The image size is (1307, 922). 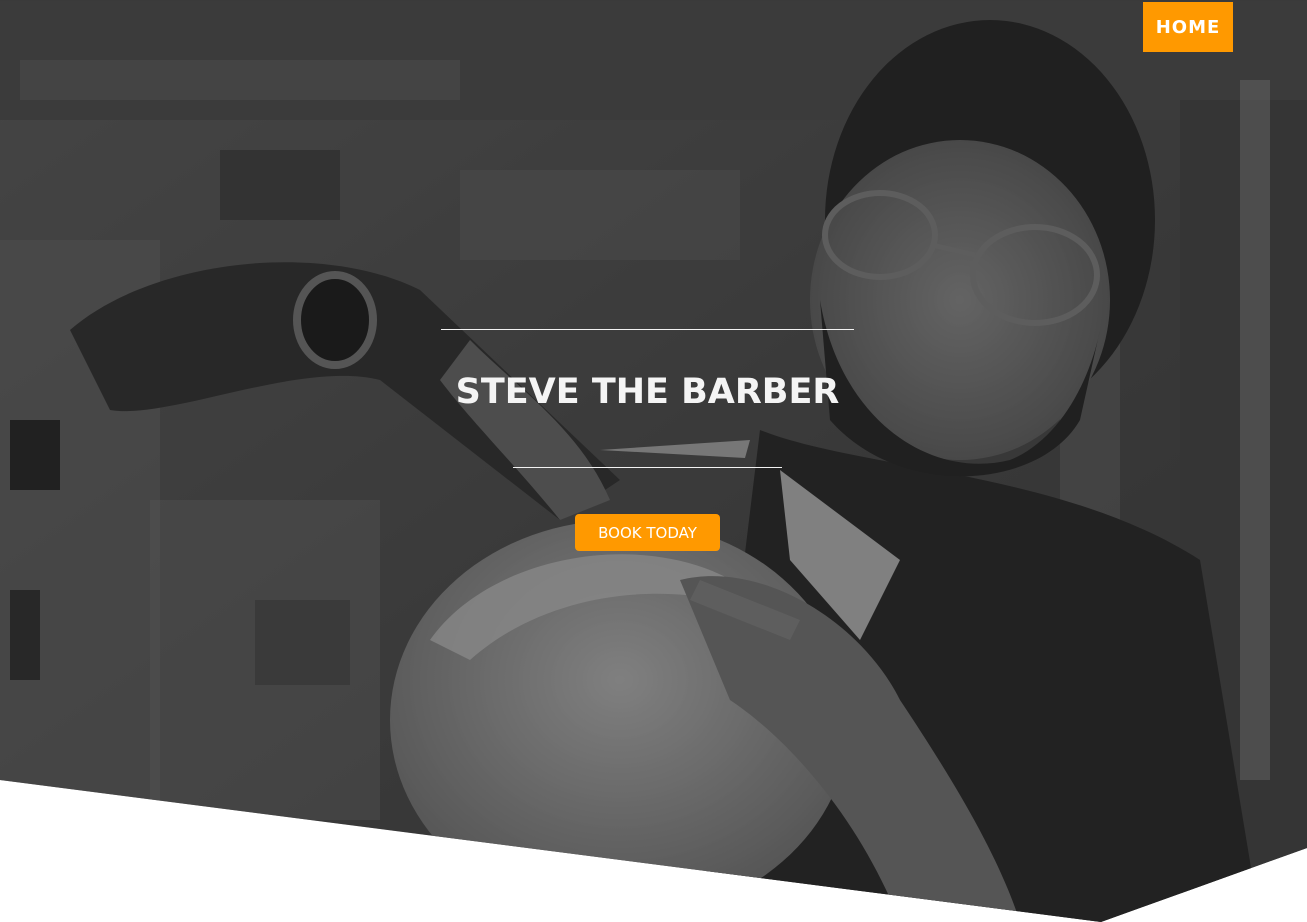 I want to click on title-divider-bottom, so click(x=647, y=467).